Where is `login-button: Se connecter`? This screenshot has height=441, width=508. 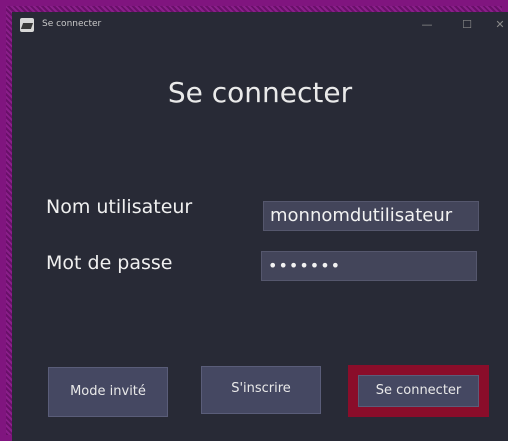
login-button: Se connecter is located at coordinates (418, 391).